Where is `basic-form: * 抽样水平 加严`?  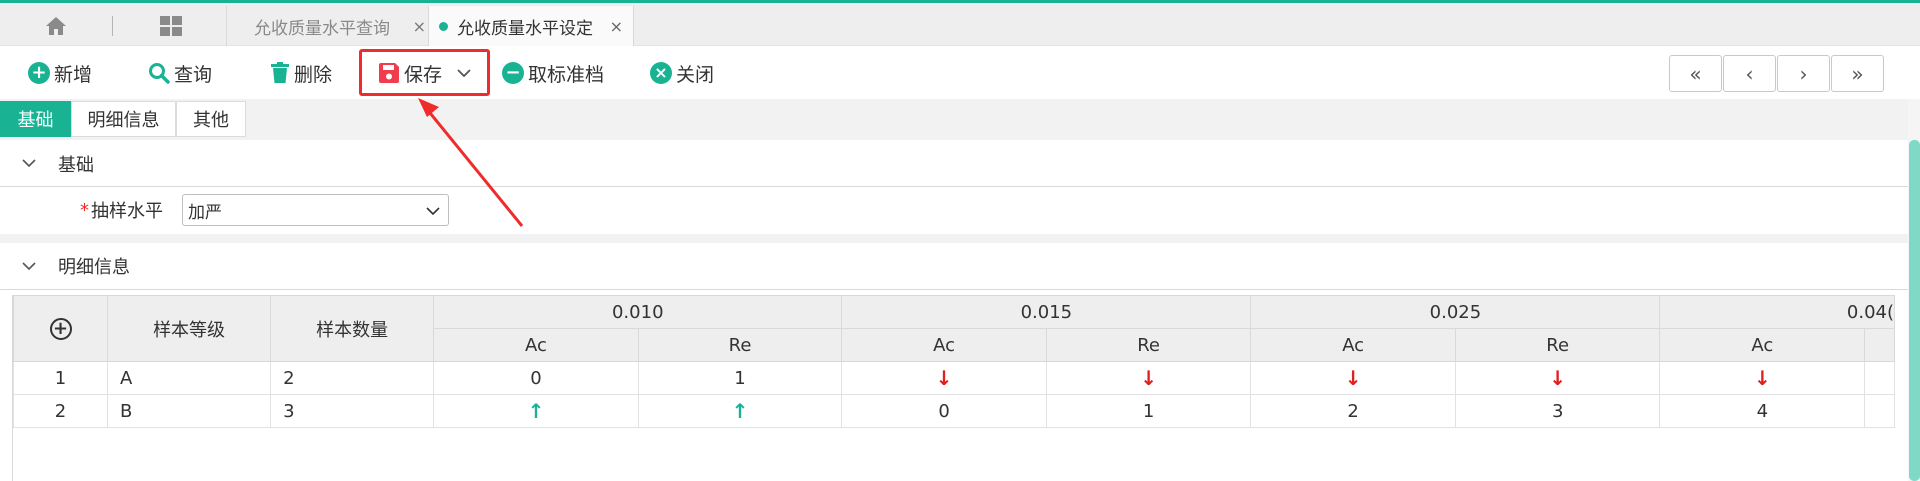 basic-form: * 抽样水平 加严 is located at coordinates (954, 210).